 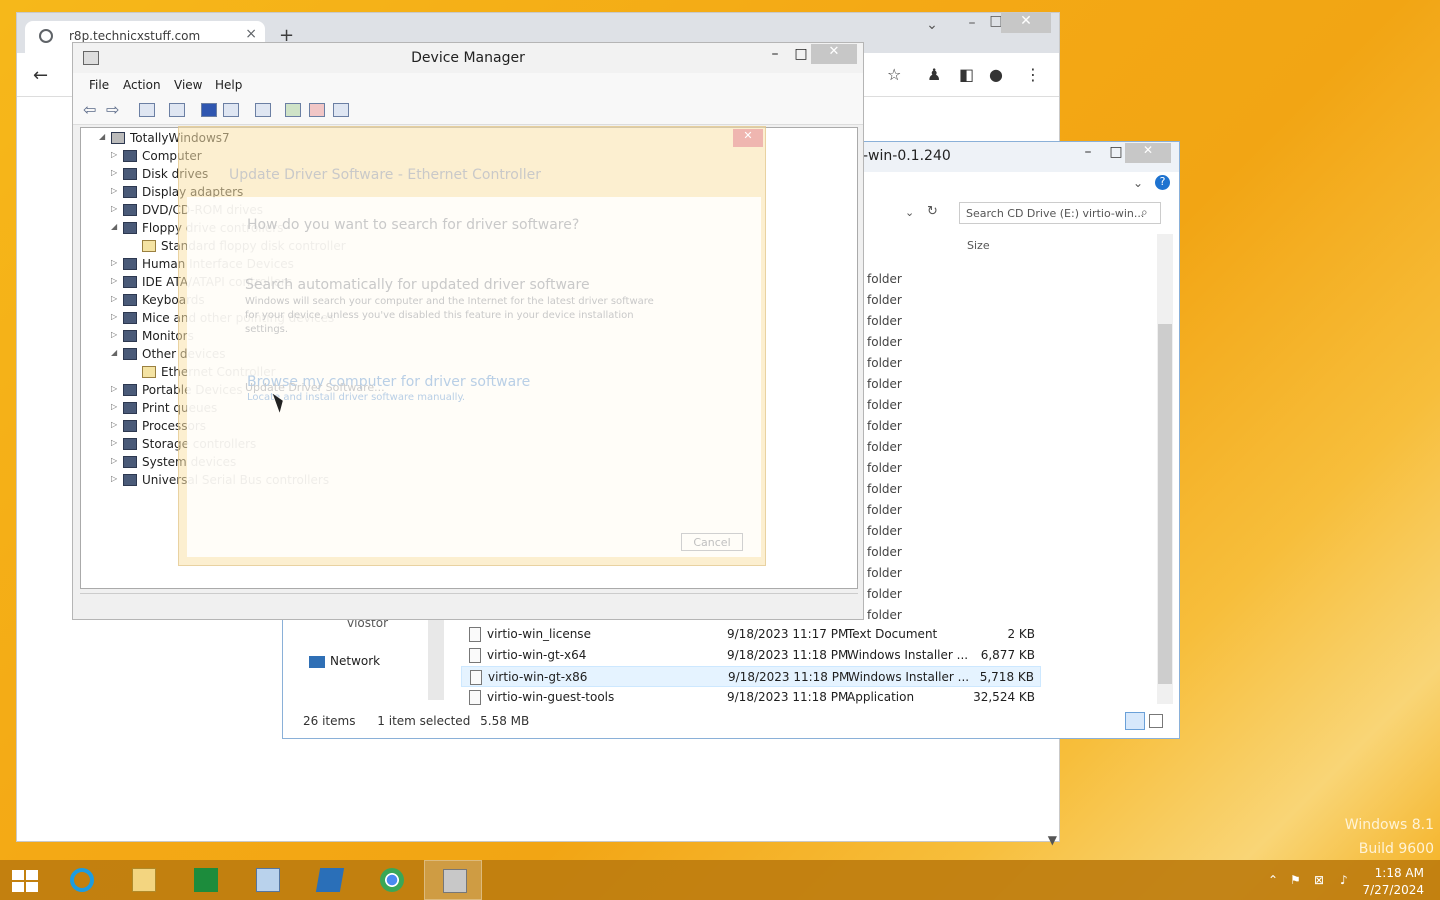 What do you see at coordinates (1295, 880) in the screenshot?
I see `action-center-flag-icon: ⚑` at bounding box center [1295, 880].